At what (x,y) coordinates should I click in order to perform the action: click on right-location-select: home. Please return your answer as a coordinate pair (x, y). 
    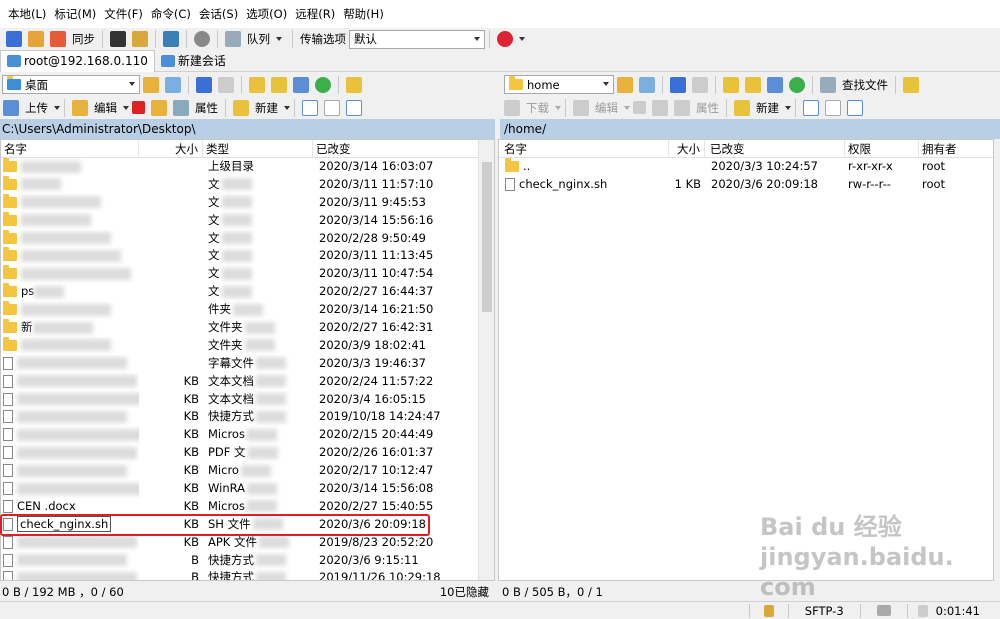
    Looking at the image, I should click on (559, 84).